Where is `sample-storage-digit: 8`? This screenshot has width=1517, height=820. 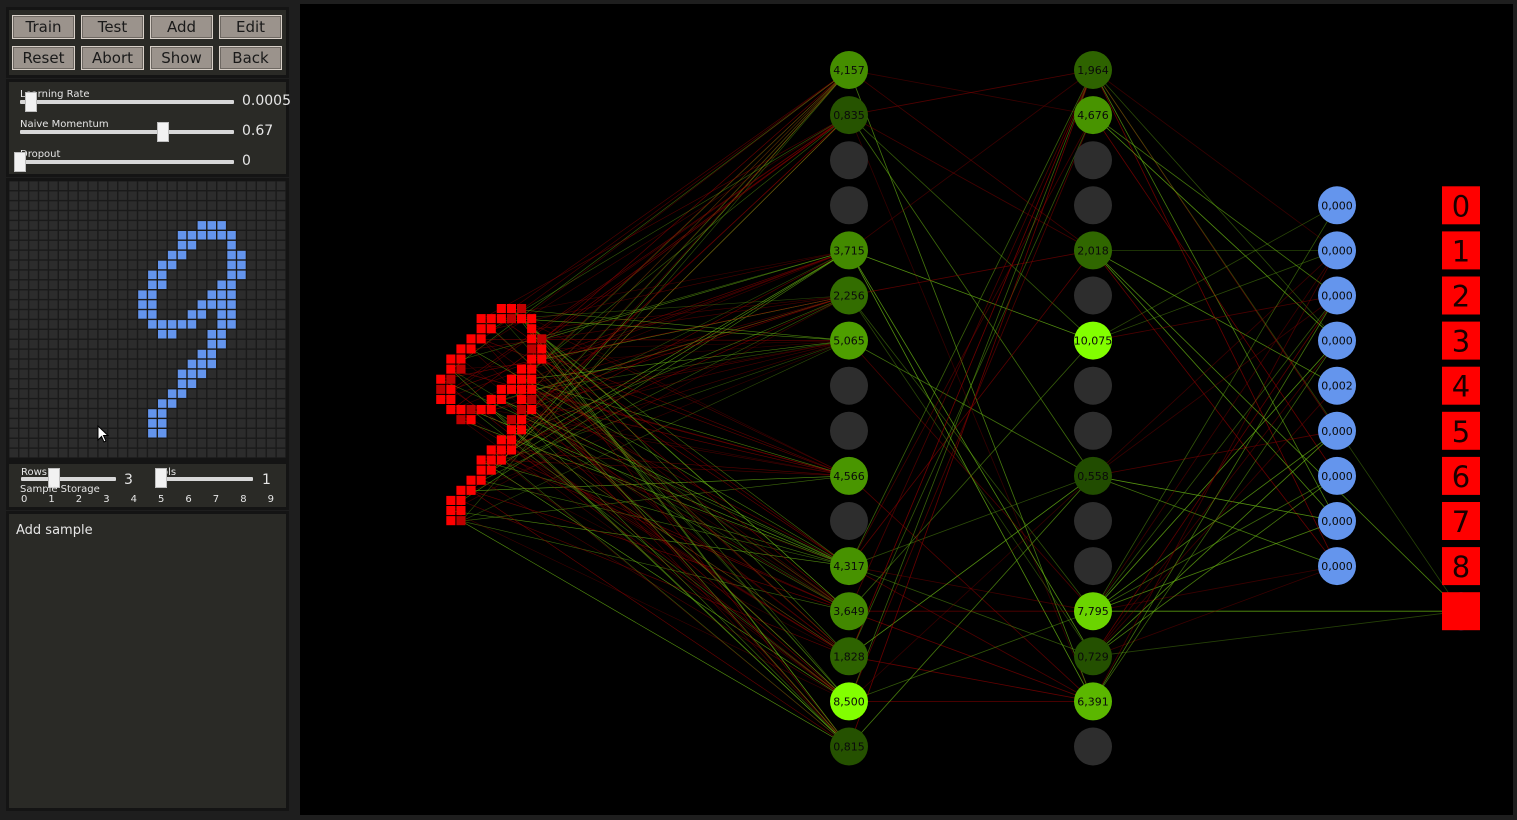 sample-storage-digit: 8 is located at coordinates (243, 499).